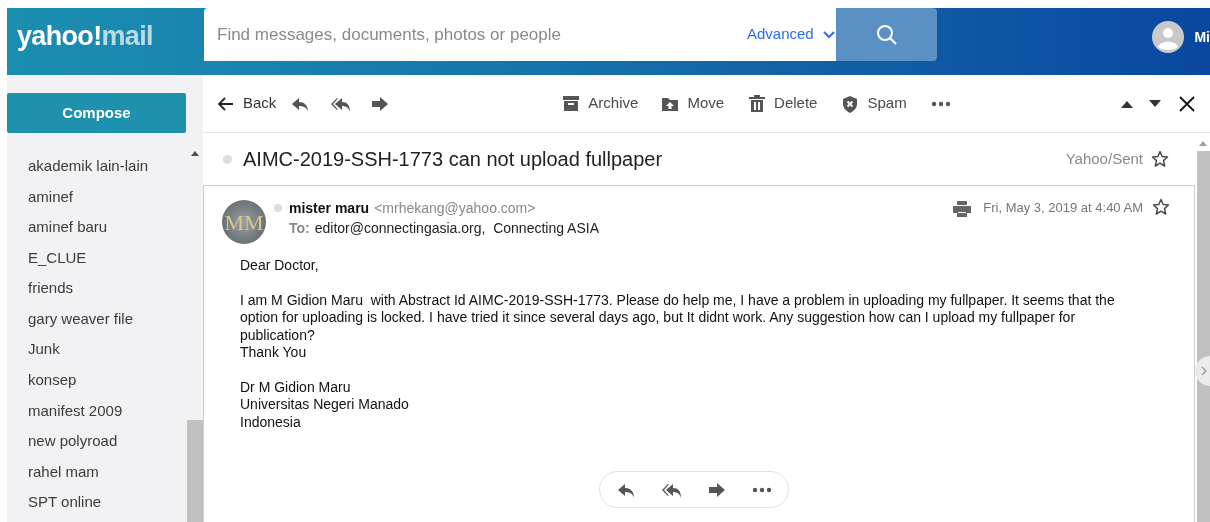 This screenshot has height=522, width=1210. I want to click on to-label: To:, so click(299, 228).